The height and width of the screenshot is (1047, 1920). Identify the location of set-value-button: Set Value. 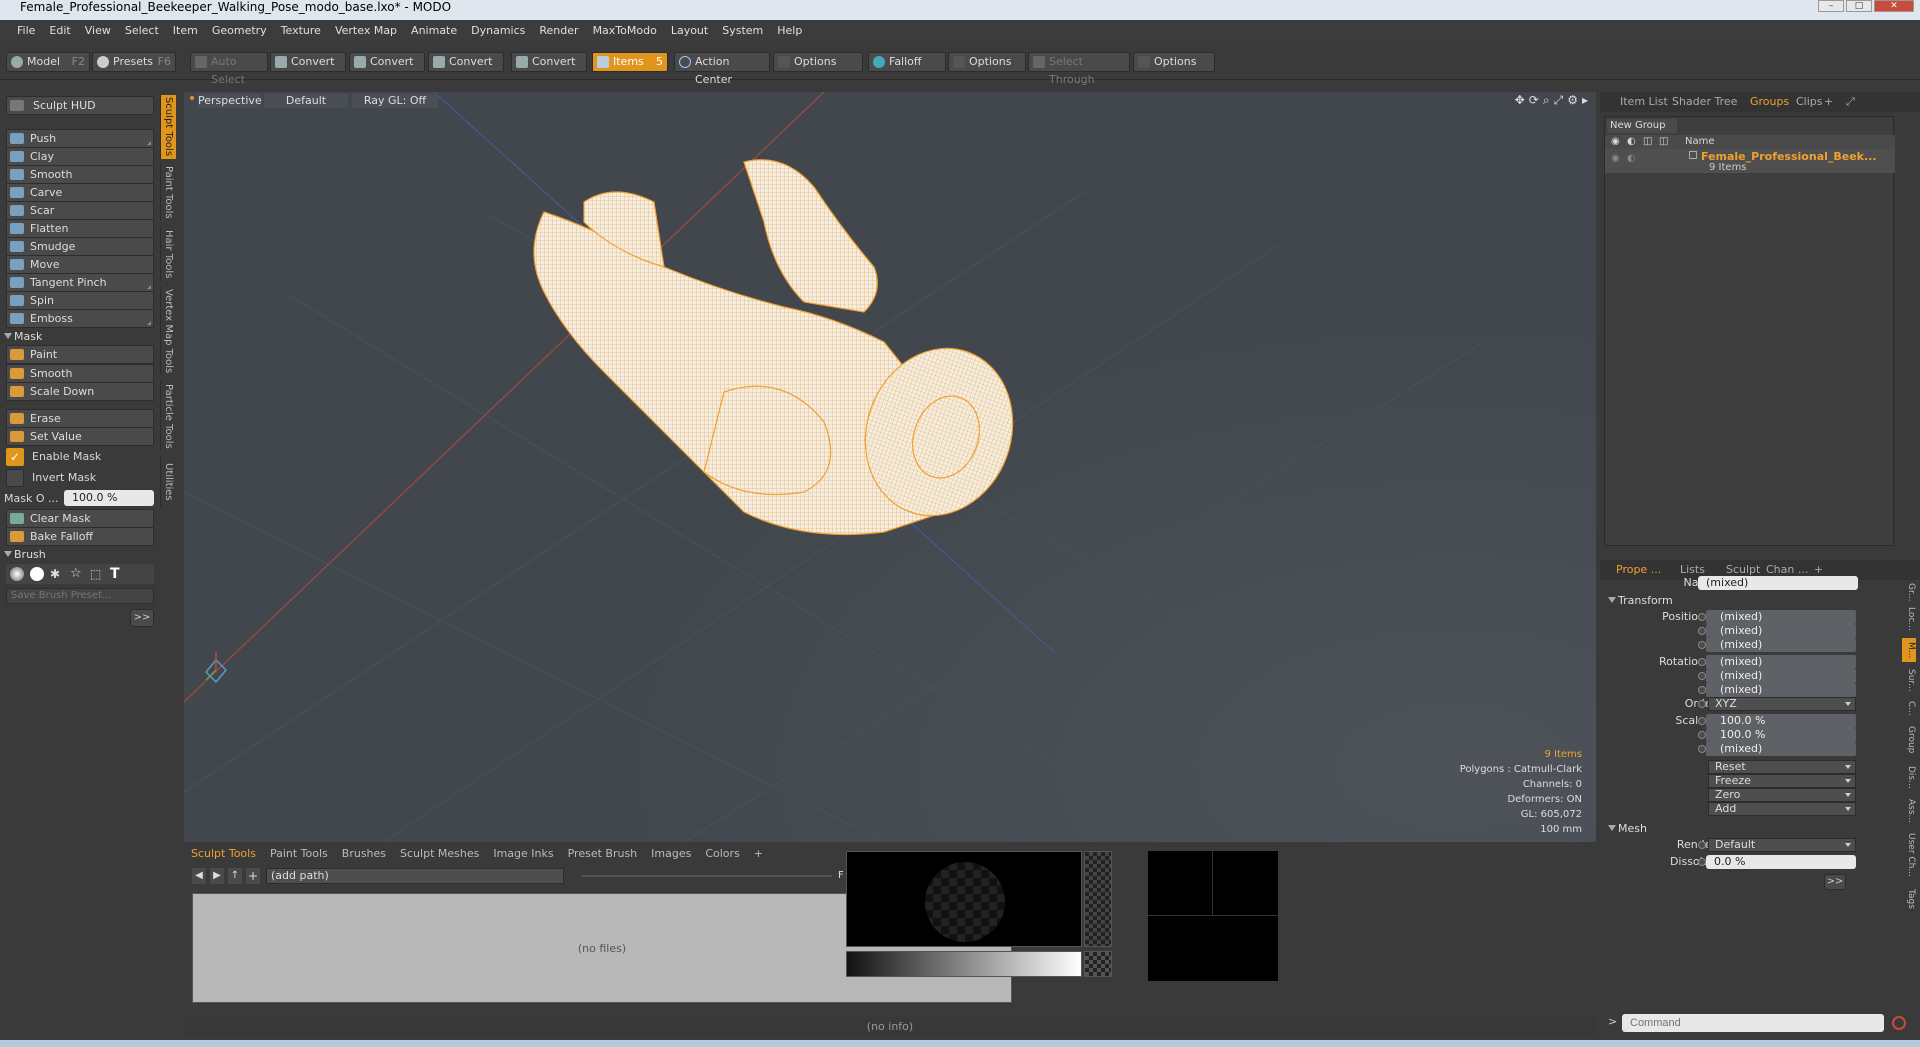
(80, 436).